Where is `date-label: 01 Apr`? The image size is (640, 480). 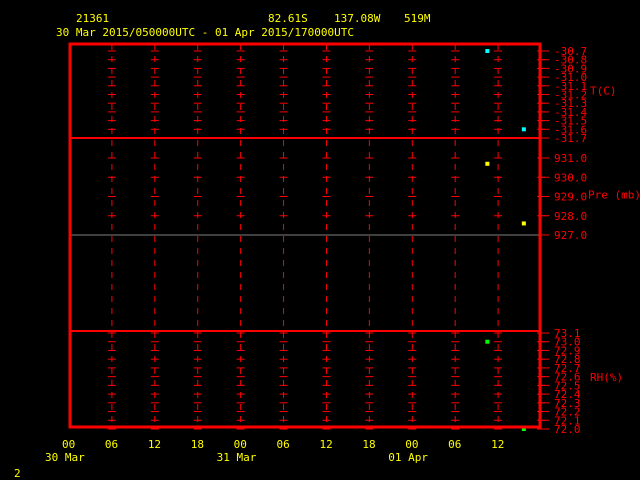 date-label: 01 Apr is located at coordinates (408, 457).